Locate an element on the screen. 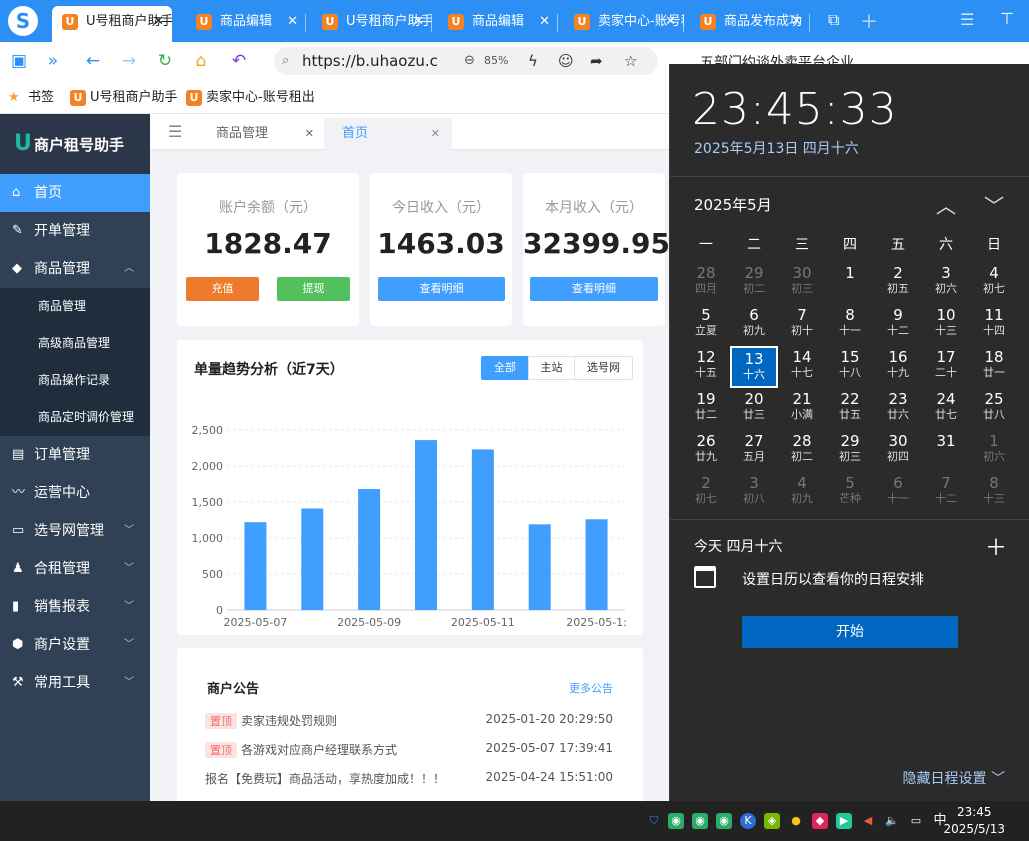 The image size is (1029, 841). calendar-day: 24 廿七 is located at coordinates (946, 409).